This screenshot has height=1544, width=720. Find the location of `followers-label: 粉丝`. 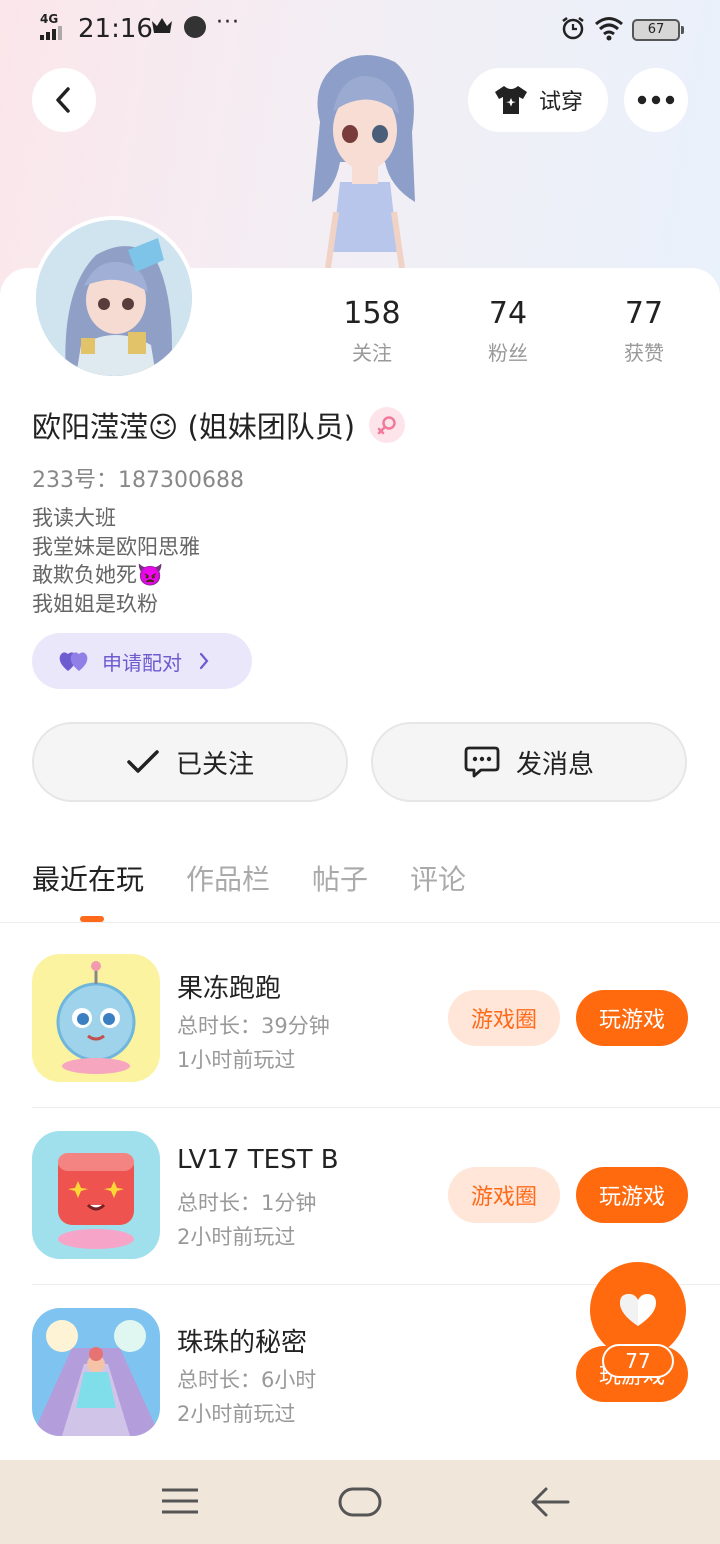

followers-label: 粉丝 is located at coordinates (508, 353).